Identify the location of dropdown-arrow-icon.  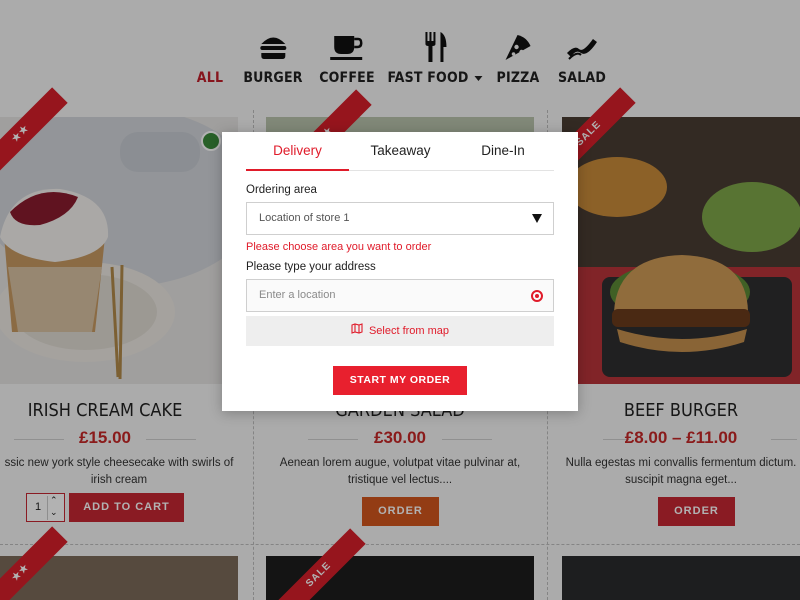
(537, 218).